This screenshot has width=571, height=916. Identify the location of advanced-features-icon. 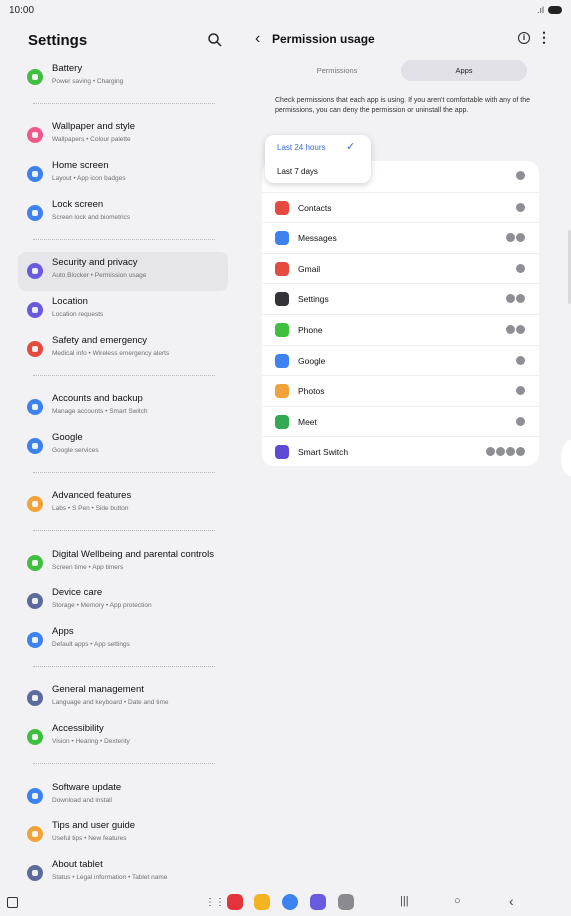
(35, 504).